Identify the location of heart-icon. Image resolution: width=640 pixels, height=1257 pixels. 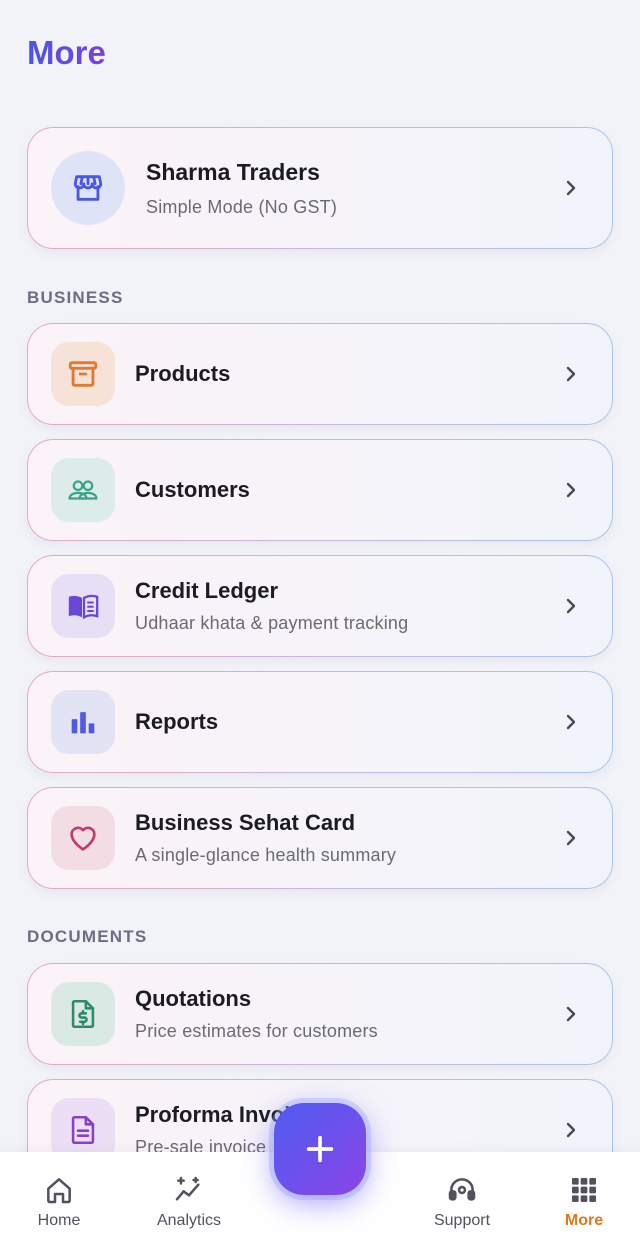
(83, 838).